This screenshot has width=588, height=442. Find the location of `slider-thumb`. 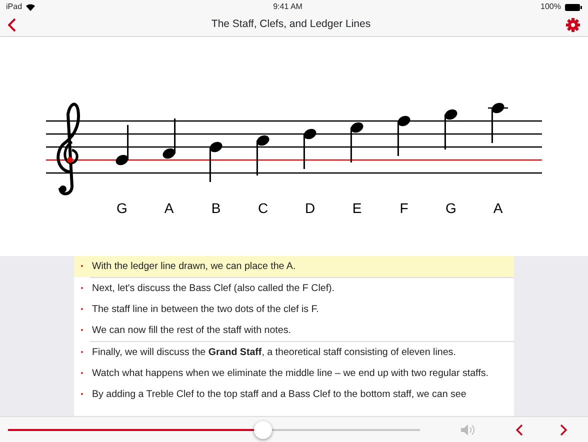

slider-thumb is located at coordinates (263, 429).